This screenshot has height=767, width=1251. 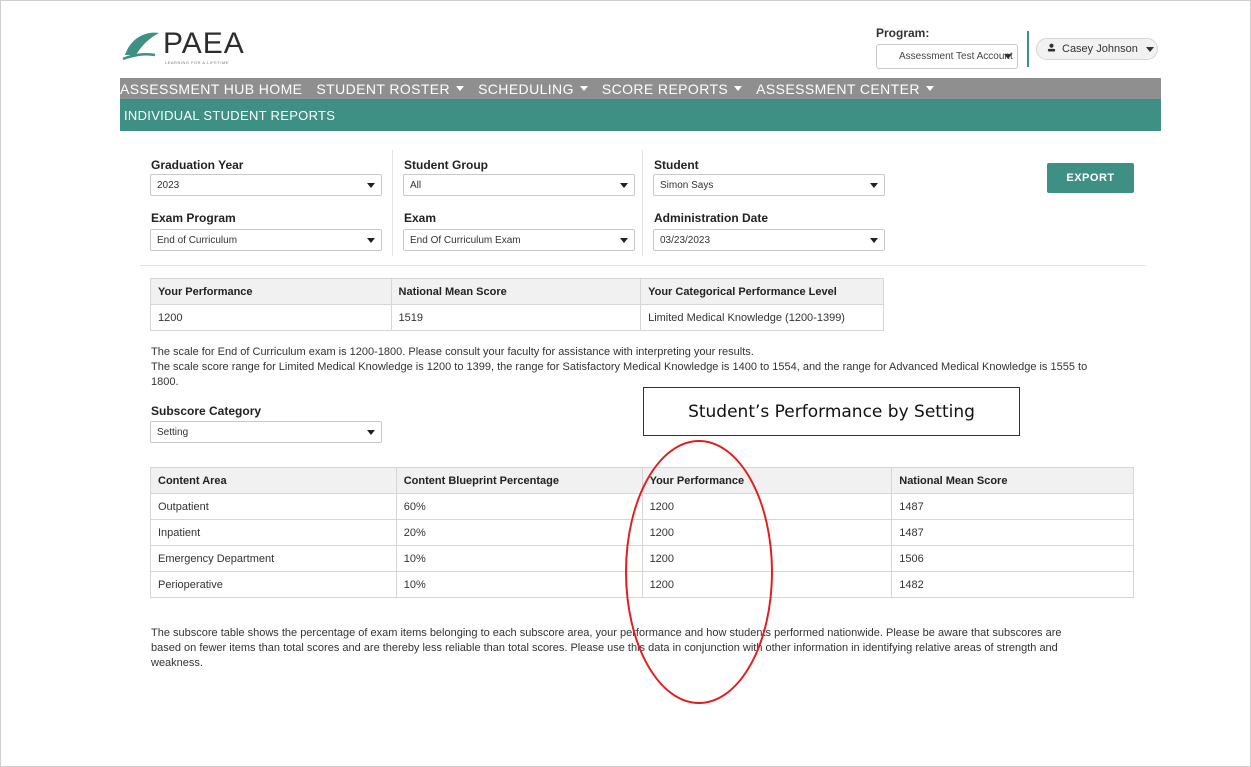 I want to click on person-icon, so click(x=1051, y=49).